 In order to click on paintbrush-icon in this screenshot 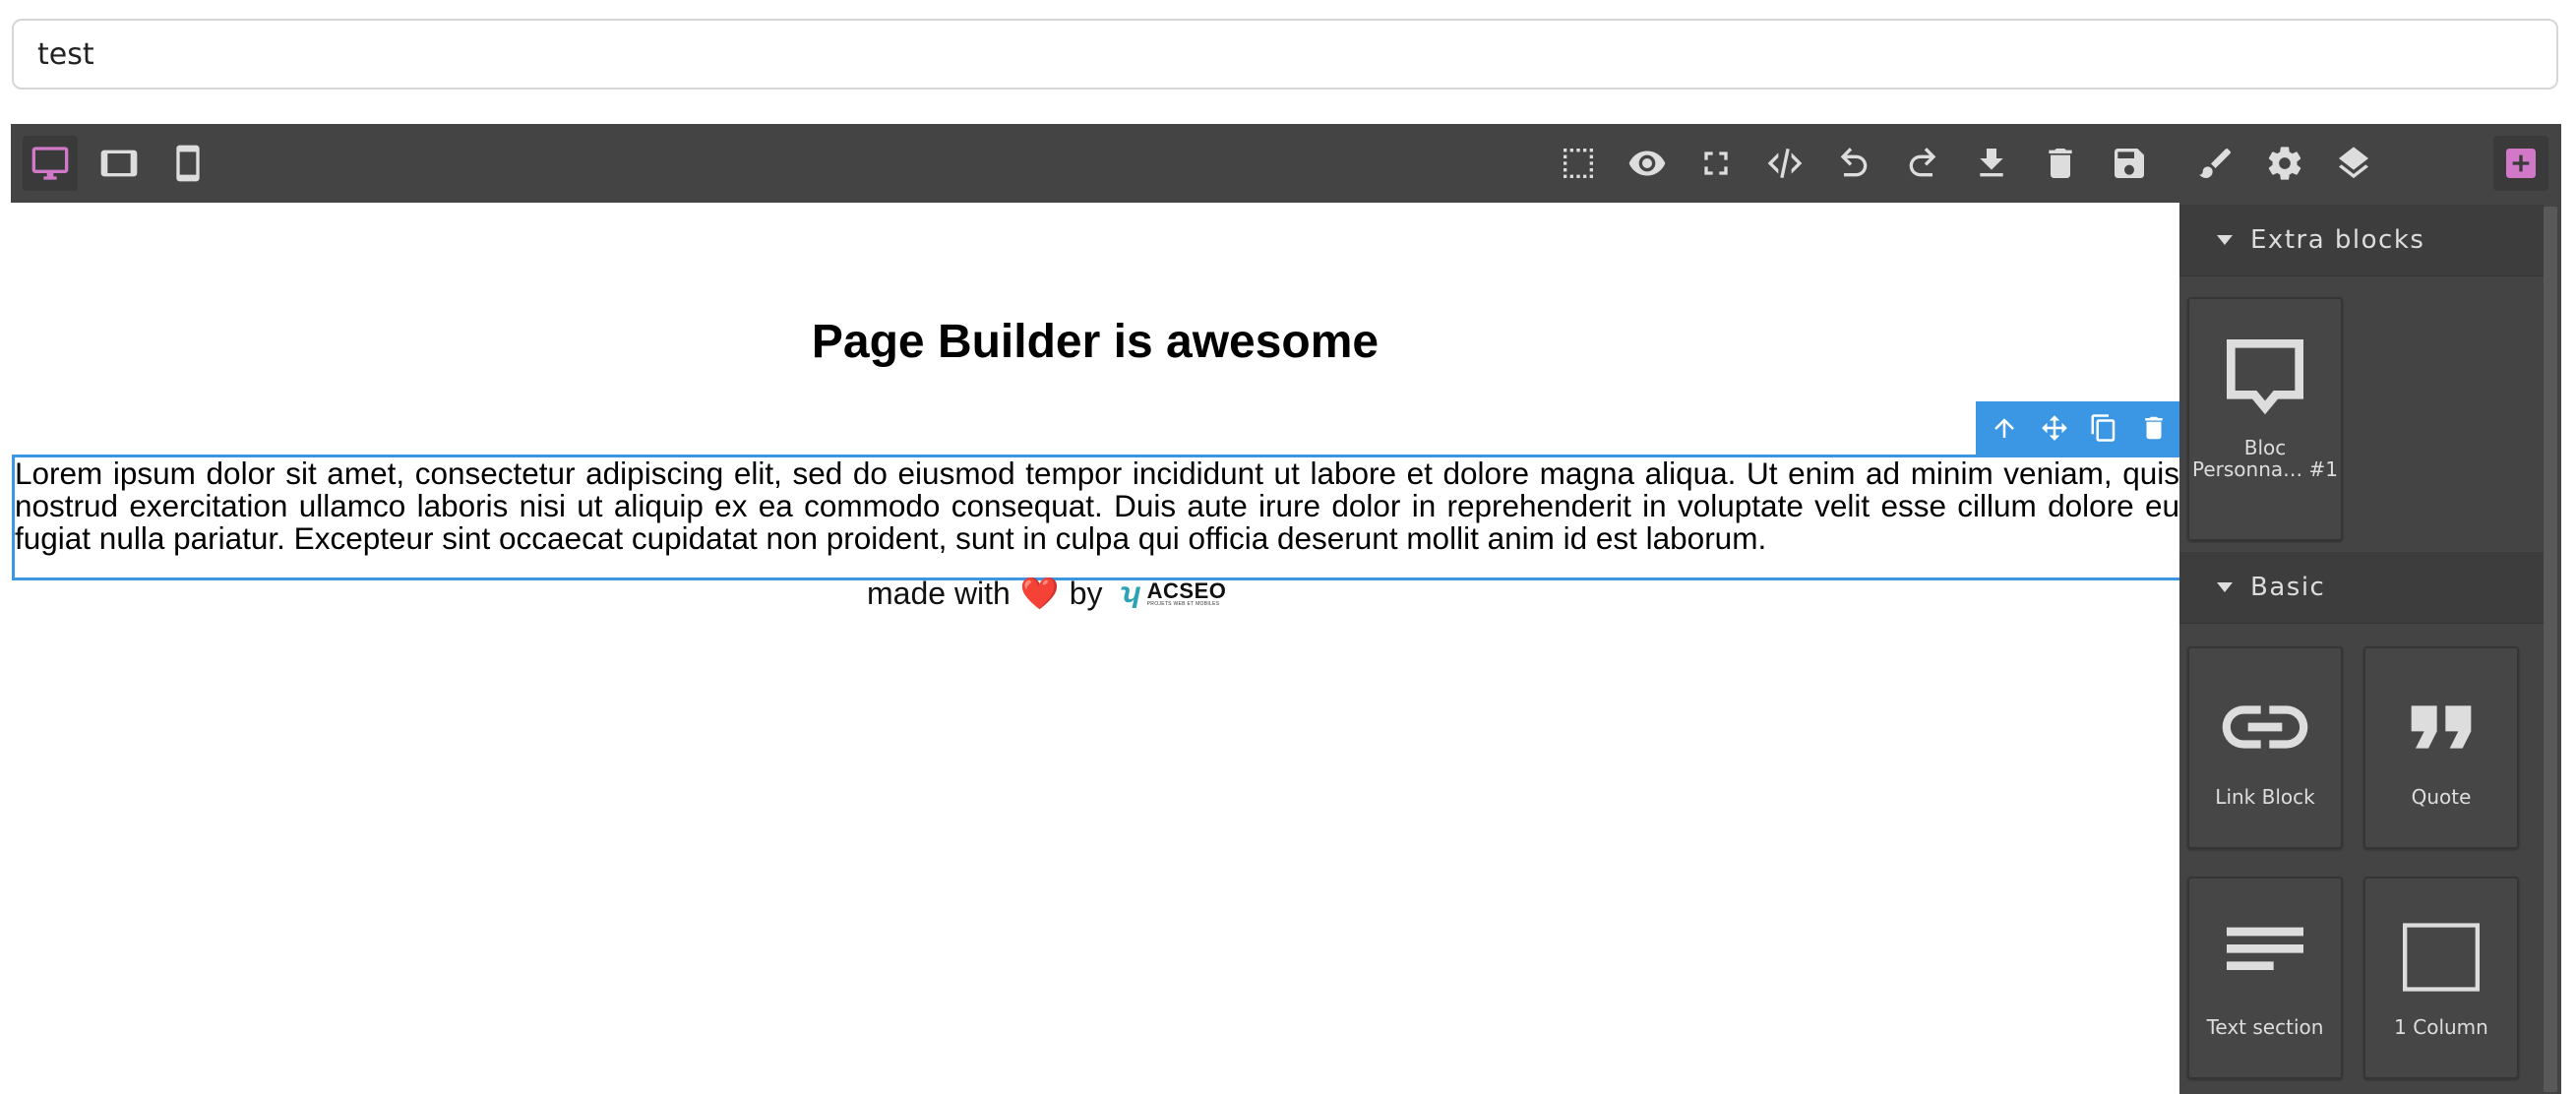, I will do `click(2215, 163)`.